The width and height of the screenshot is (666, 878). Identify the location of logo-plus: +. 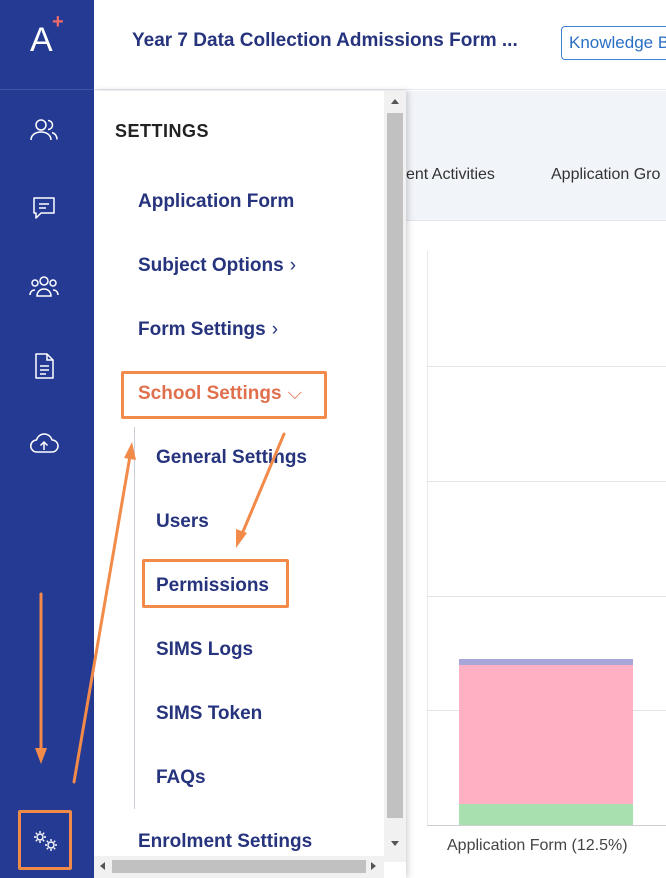
(58, 22).